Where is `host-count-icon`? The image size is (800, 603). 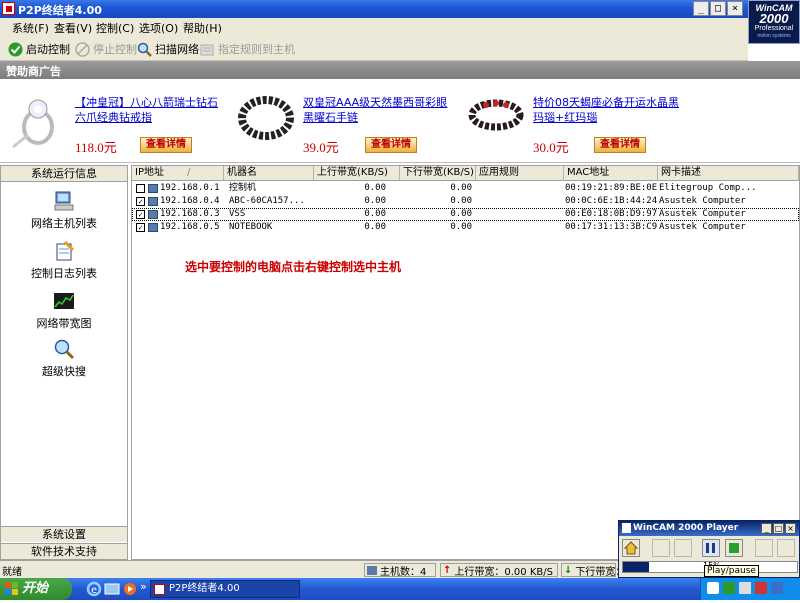 host-count-icon is located at coordinates (372, 570).